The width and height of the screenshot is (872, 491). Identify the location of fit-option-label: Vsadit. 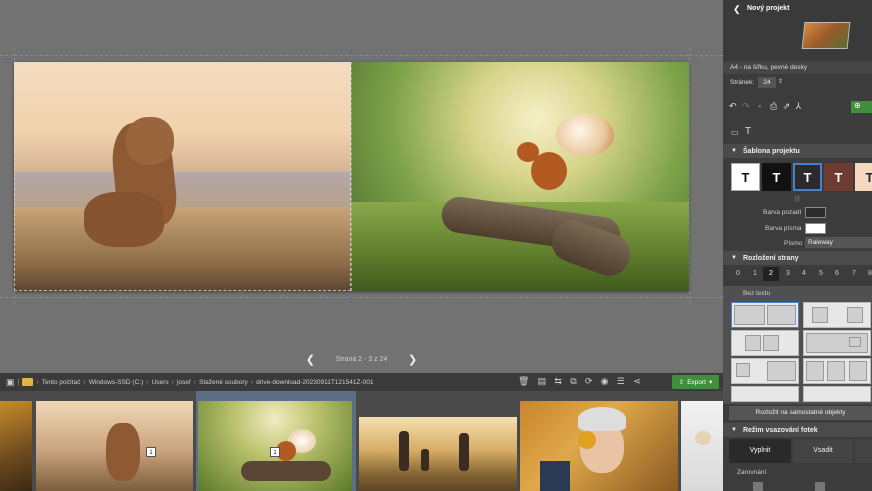
(823, 450).